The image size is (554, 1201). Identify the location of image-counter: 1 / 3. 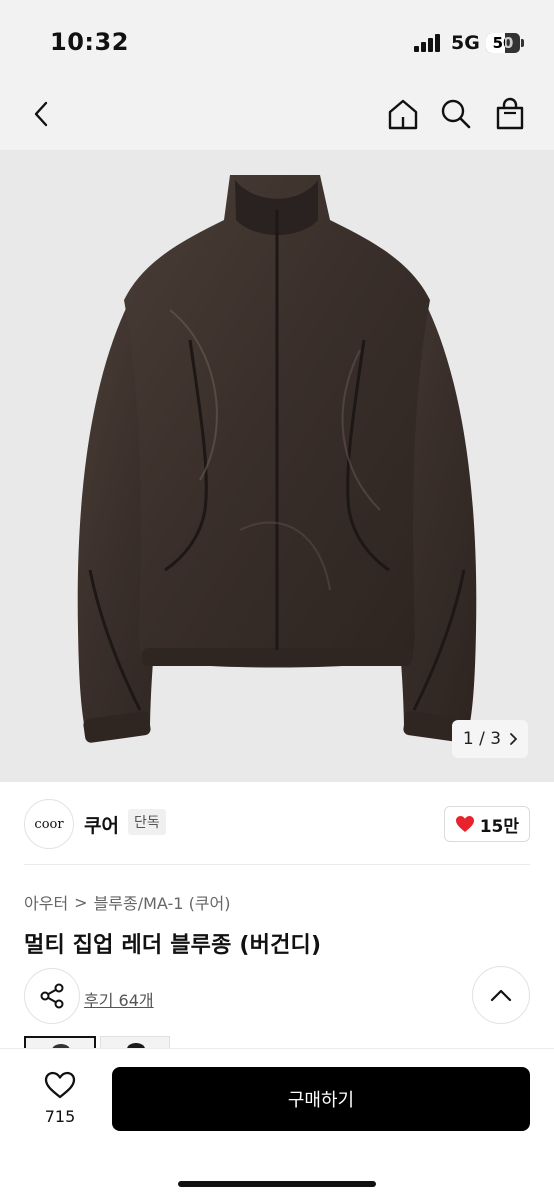
(490, 739).